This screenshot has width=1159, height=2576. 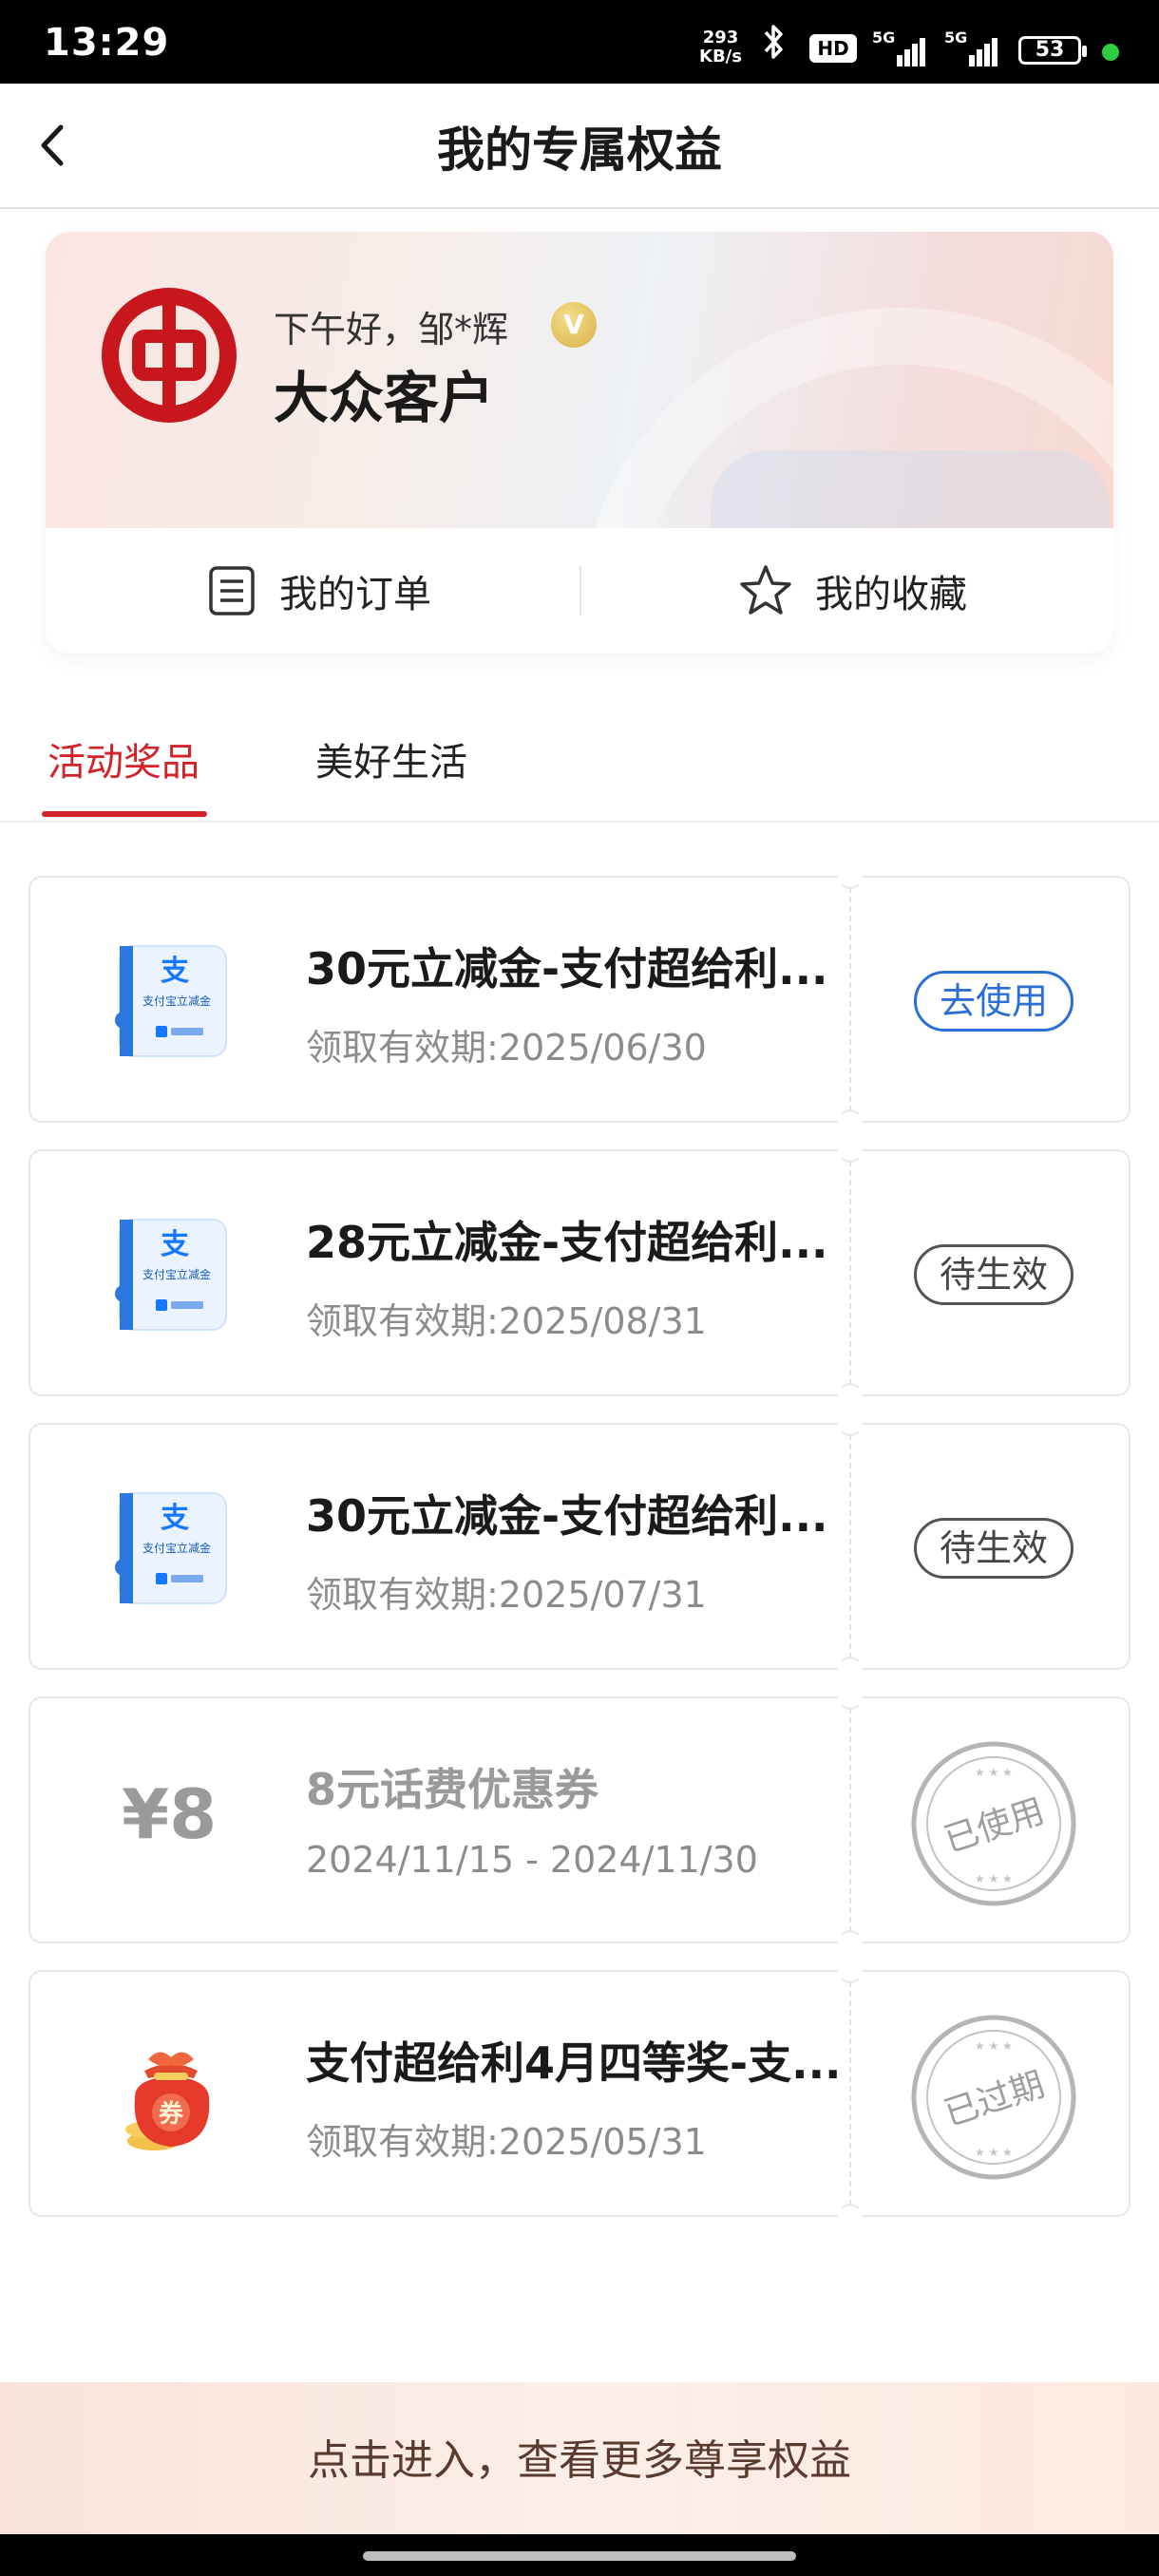 I want to click on used-stamp-icon: ★ ★ ★ ★ ★ ★ 已使用, so click(x=993, y=1823).